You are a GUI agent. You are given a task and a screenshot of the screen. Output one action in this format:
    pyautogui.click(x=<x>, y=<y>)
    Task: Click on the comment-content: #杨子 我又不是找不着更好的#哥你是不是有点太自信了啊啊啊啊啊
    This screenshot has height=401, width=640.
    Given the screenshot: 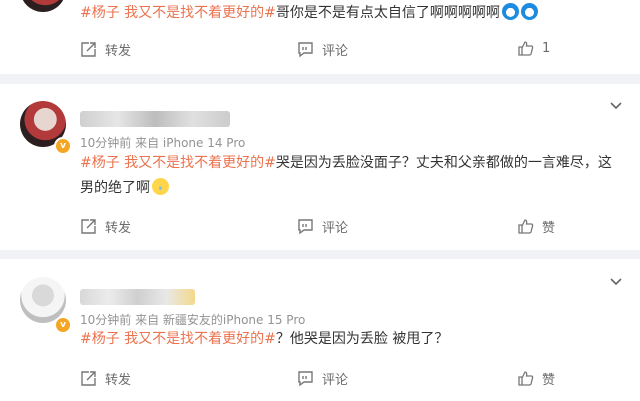 What is the action you would take?
    pyautogui.click(x=350, y=13)
    